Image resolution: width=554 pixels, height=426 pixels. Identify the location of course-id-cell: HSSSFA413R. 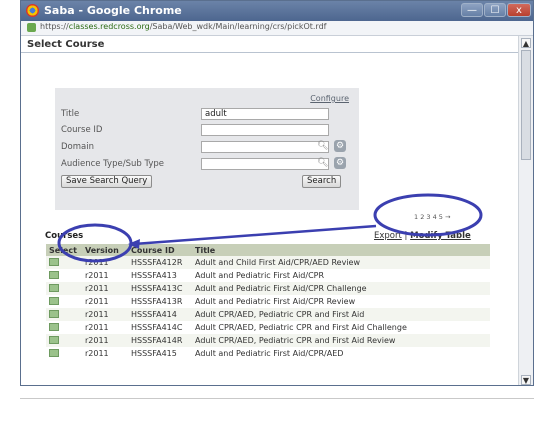
(157, 301).